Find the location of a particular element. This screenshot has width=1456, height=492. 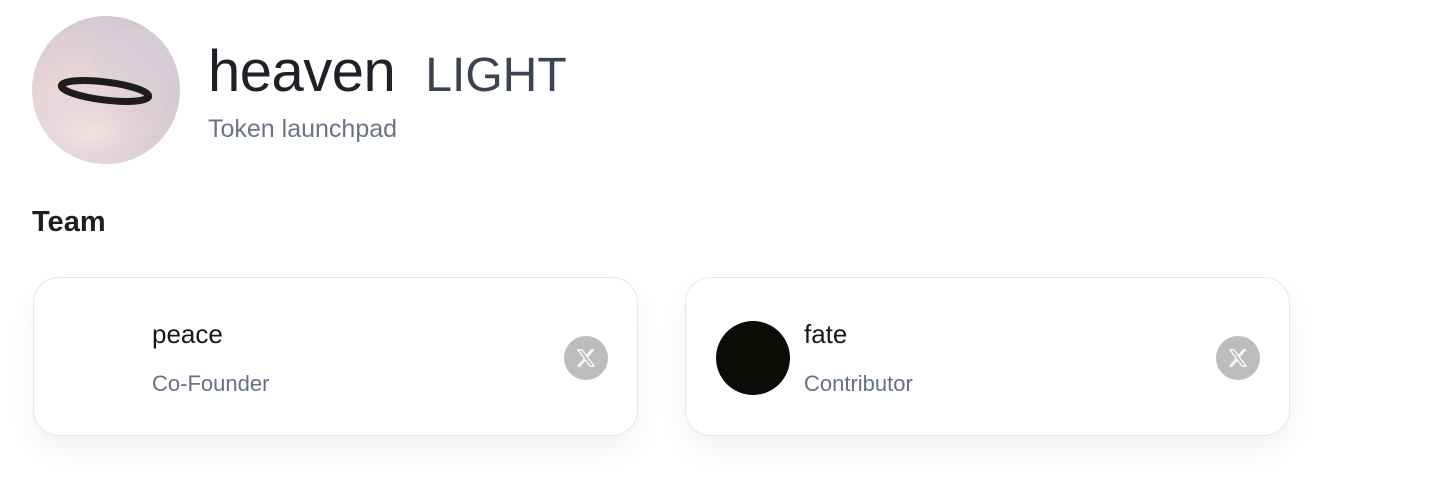

member-name: peace is located at coordinates (187, 334).